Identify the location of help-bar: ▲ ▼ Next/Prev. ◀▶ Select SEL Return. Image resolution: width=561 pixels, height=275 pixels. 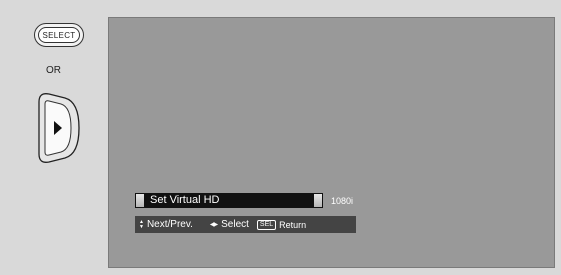
(245, 224).